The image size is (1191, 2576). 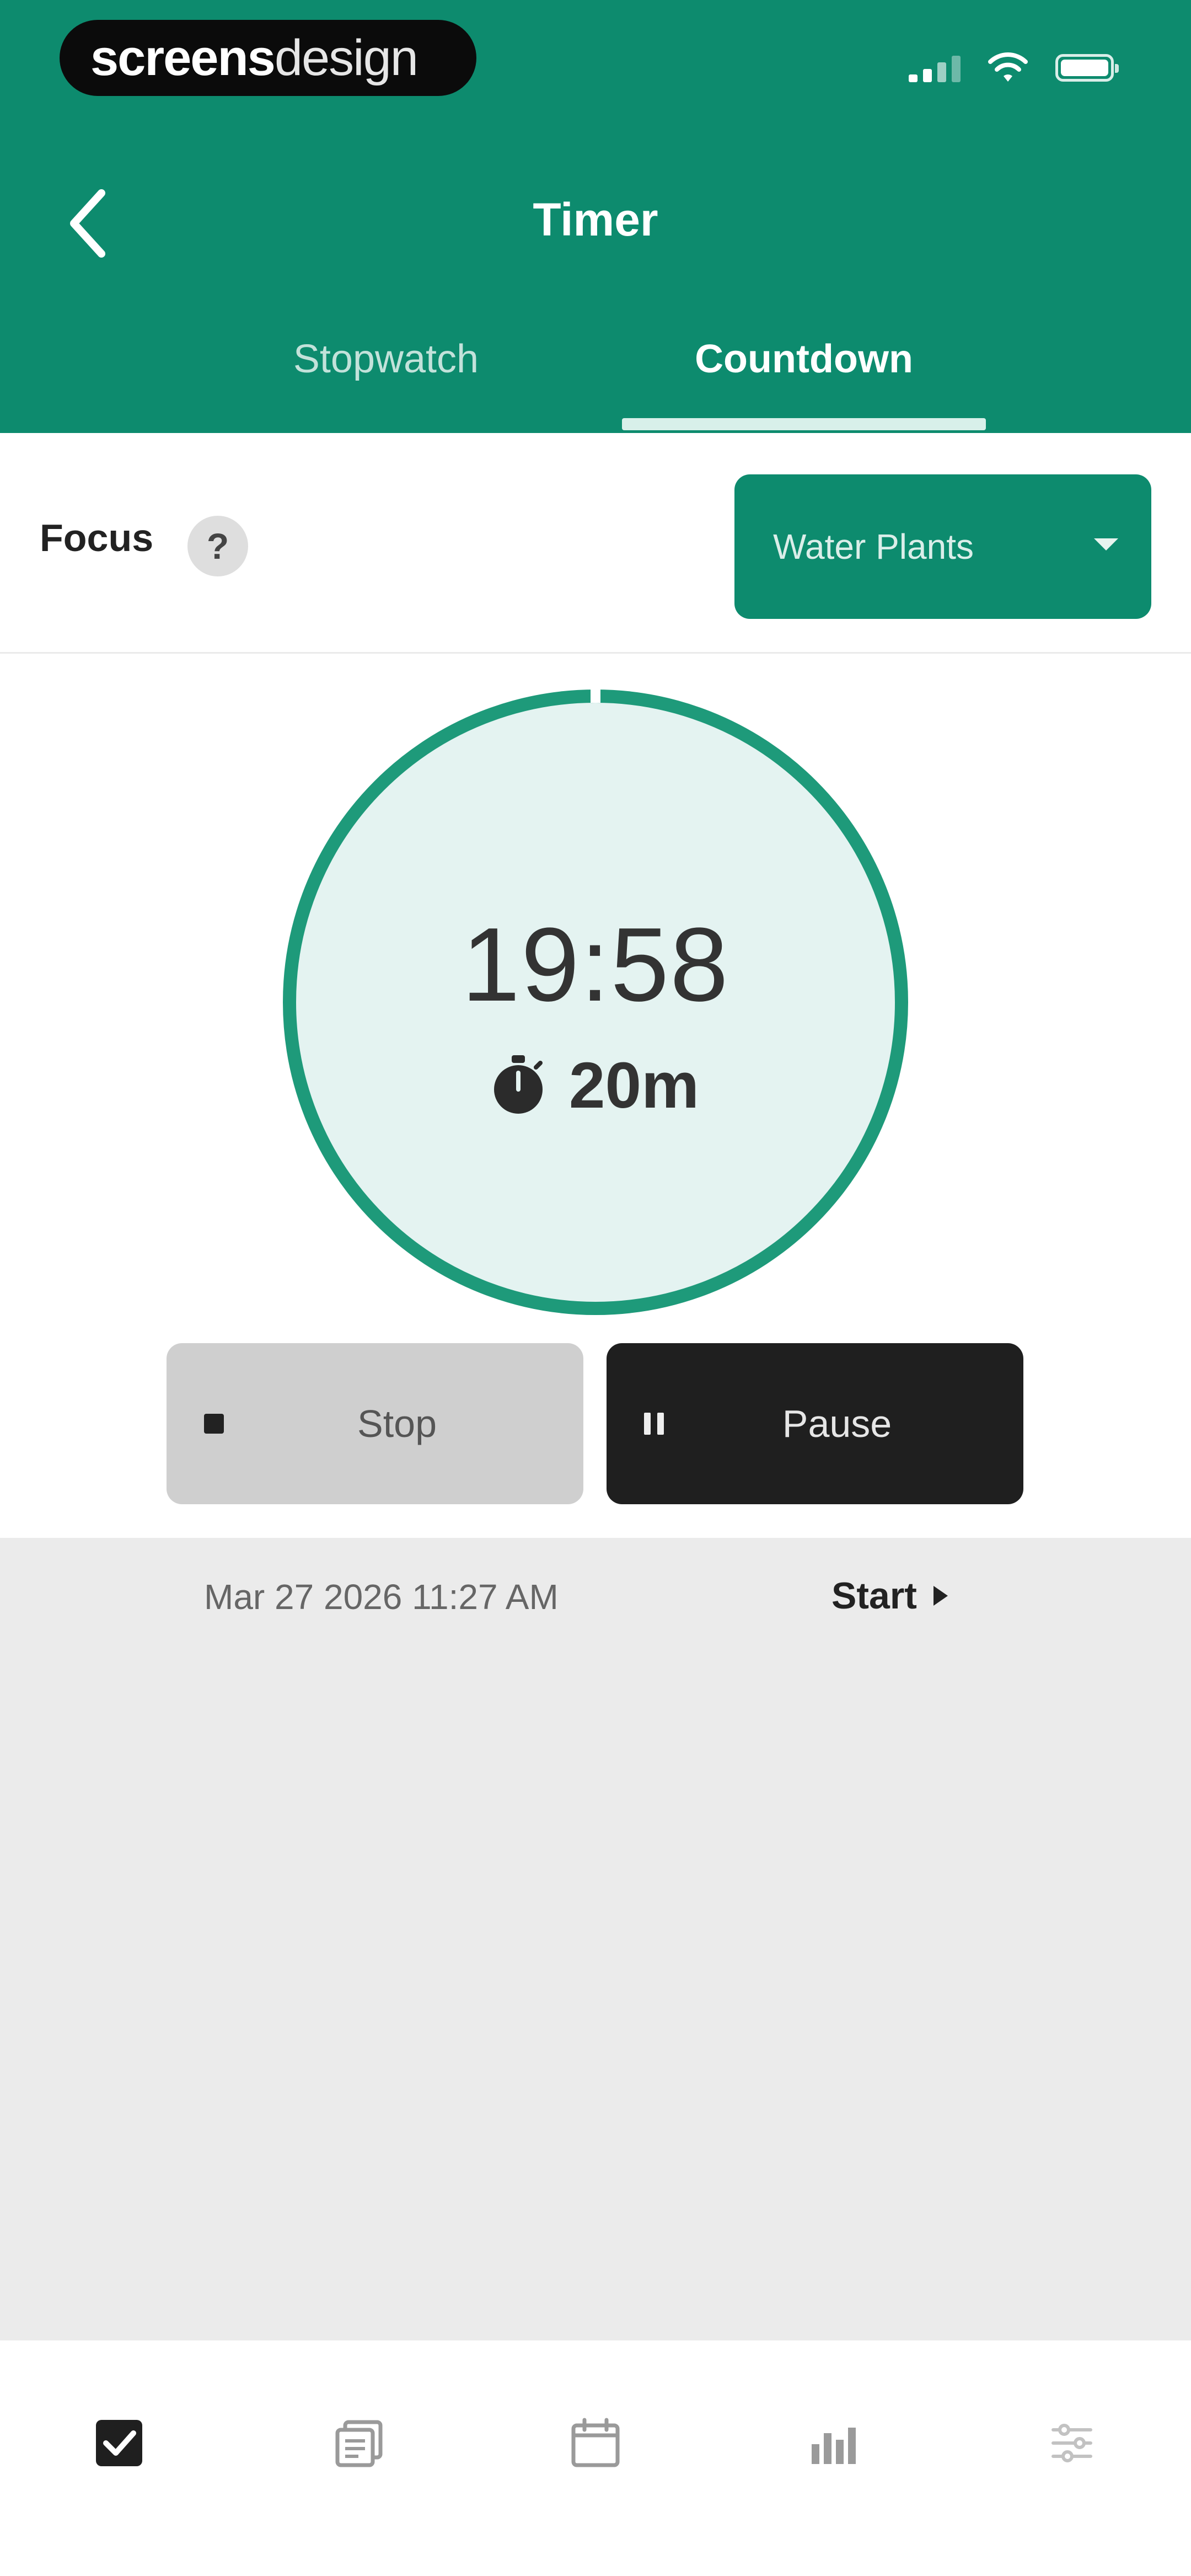 I want to click on battery-icon, so click(x=1087, y=68).